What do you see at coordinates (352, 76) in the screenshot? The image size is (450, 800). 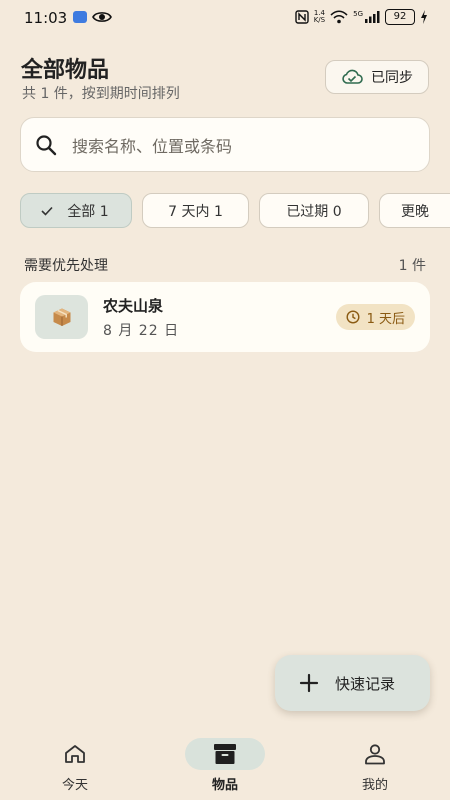 I see `cloud-check-icon` at bounding box center [352, 76].